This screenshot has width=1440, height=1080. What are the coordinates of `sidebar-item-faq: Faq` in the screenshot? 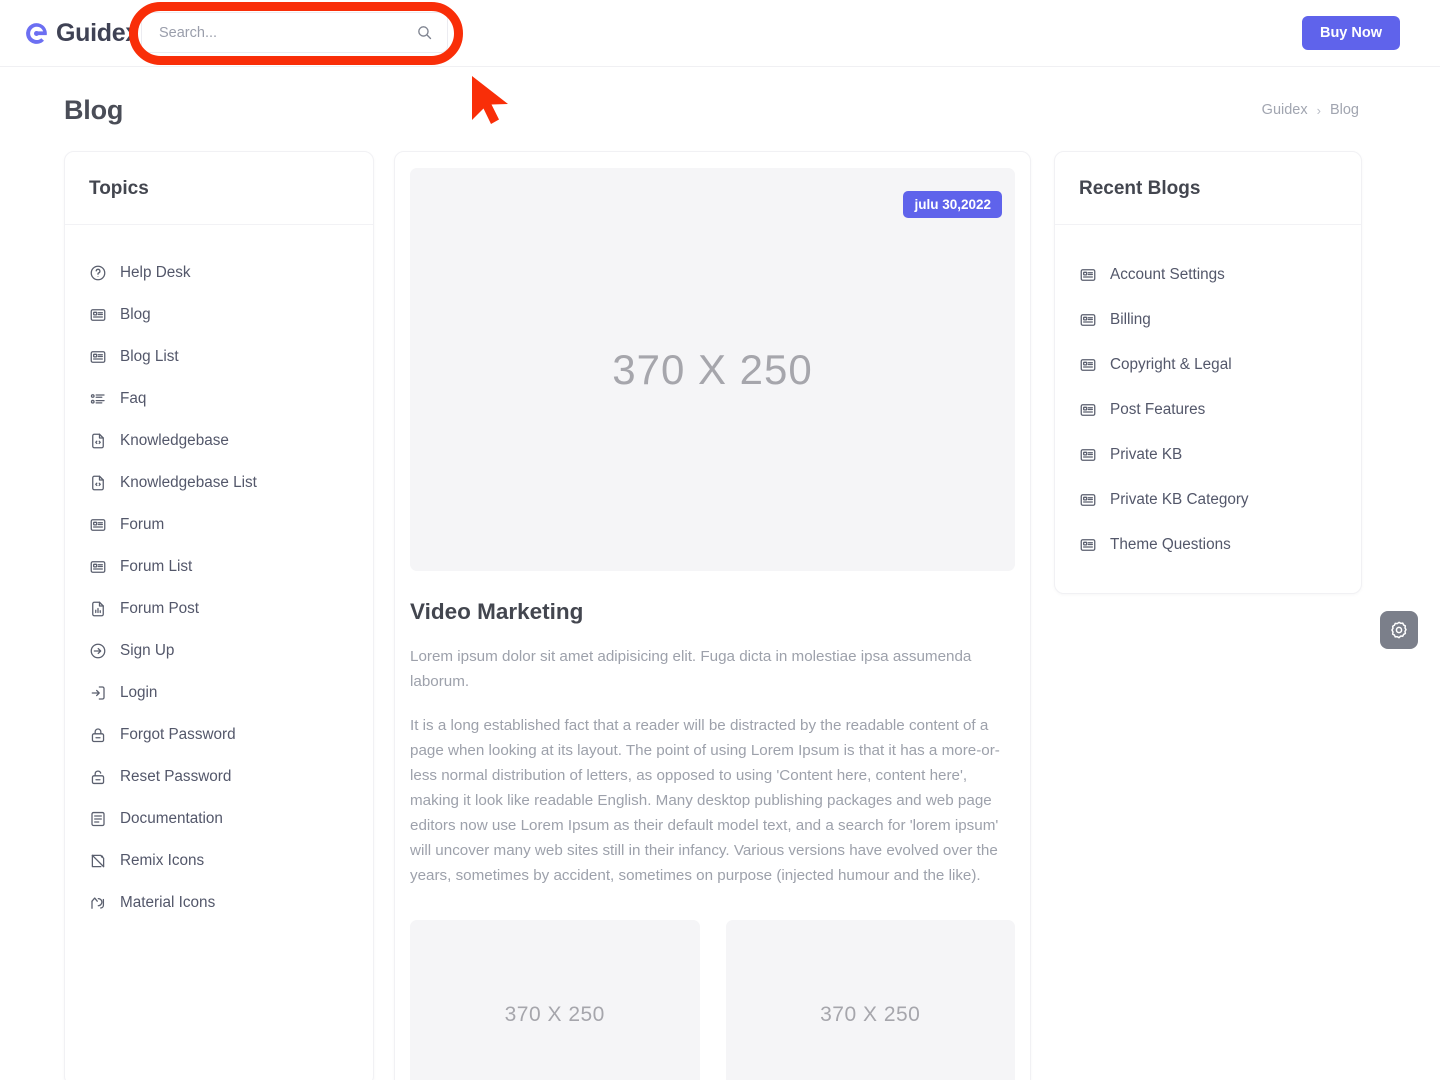 It's located at (219, 399).